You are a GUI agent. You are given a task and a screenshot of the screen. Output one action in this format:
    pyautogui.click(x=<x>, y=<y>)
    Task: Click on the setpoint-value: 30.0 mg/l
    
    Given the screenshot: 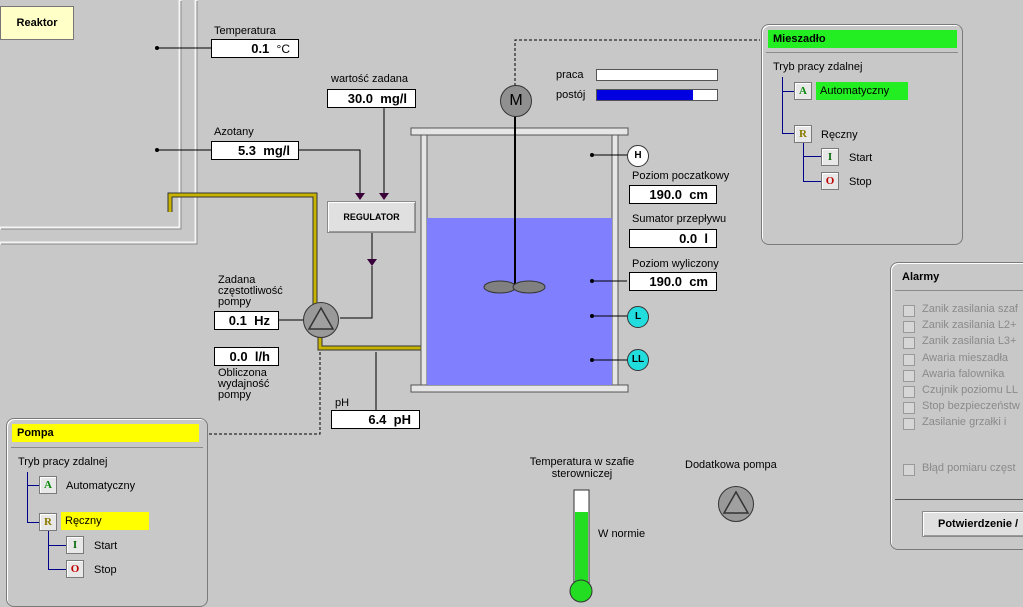 What is the action you would take?
    pyautogui.click(x=371, y=98)
    